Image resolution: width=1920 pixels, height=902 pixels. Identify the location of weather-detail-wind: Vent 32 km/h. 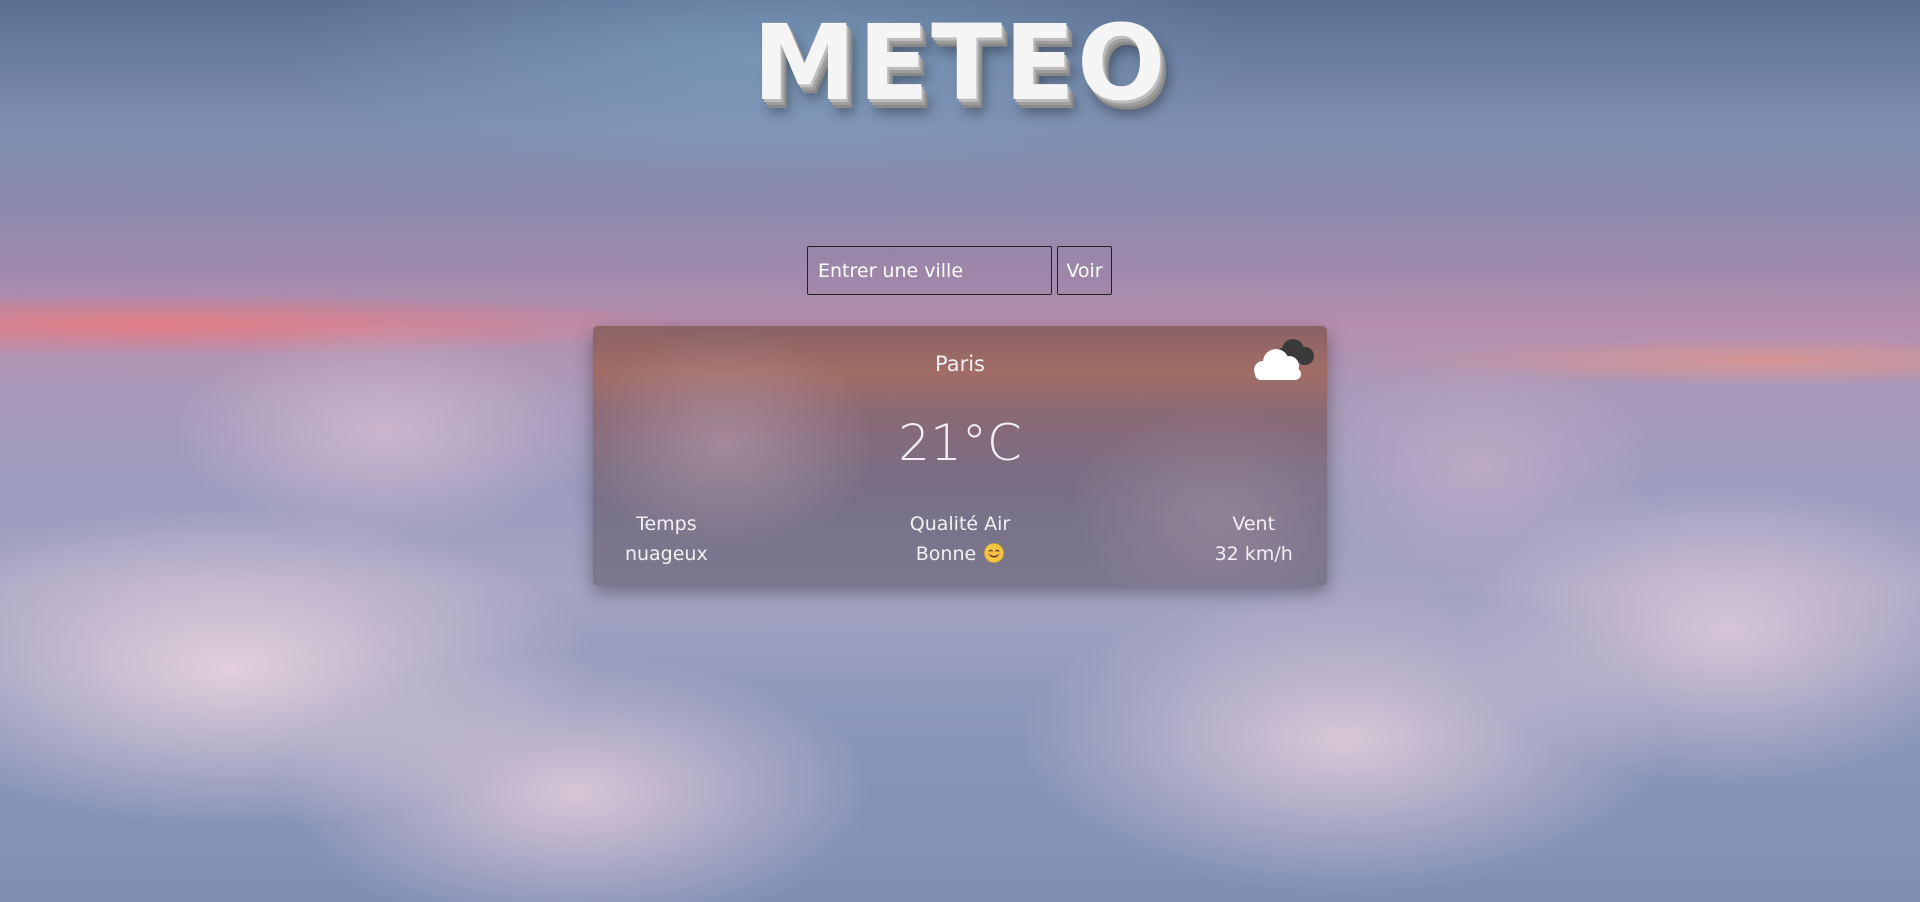
(1229, 539).